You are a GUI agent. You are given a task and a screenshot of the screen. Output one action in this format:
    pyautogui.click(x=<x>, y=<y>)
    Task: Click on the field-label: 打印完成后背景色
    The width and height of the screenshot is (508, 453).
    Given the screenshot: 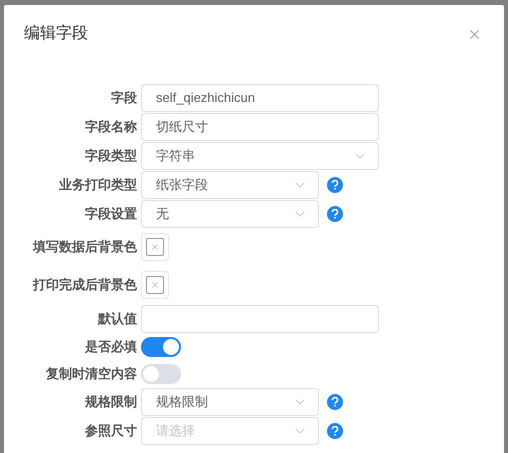 What is the action you would take?
    pyautogui.click(x=85, y=285)
    